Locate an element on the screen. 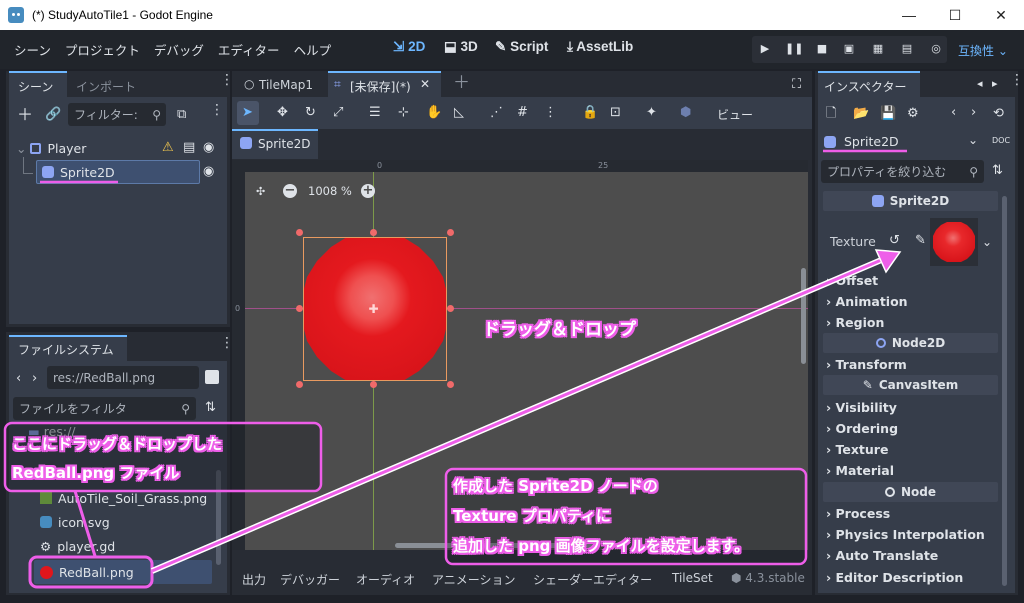  annotation-right-line2: Texture プロパティに is located at coordinates (532, 516).